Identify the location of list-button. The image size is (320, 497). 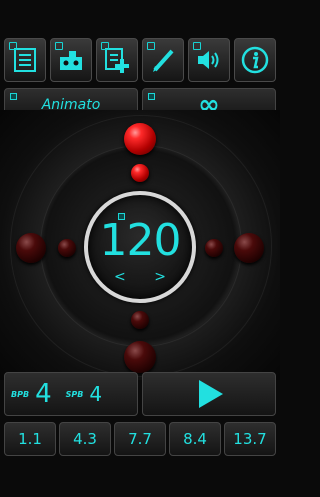
(25, 60).